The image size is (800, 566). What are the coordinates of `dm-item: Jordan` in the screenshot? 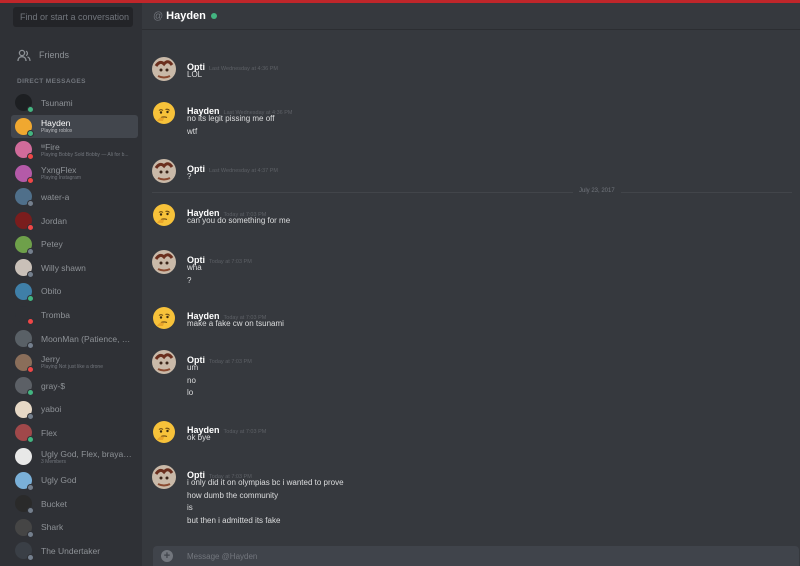 It's located at (74, 220).